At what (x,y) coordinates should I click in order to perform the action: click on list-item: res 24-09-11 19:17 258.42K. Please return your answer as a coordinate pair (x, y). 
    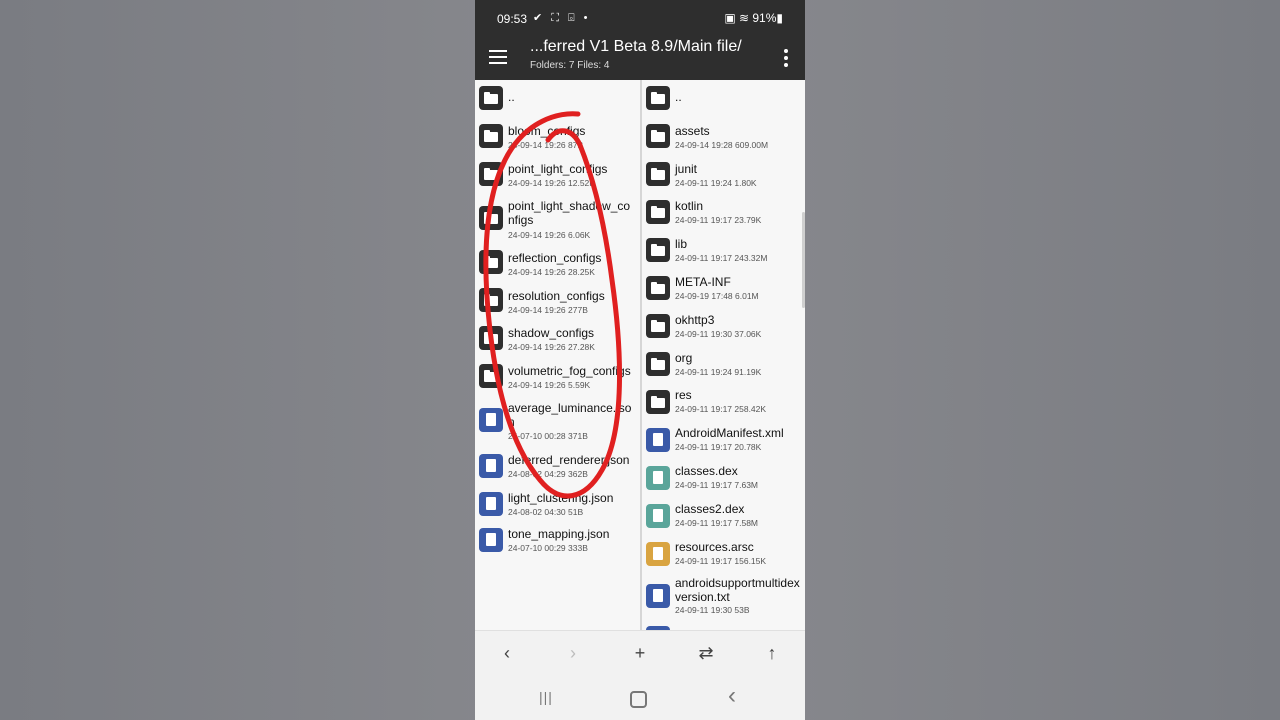
    Looking at the image, I should click on (723, 404).